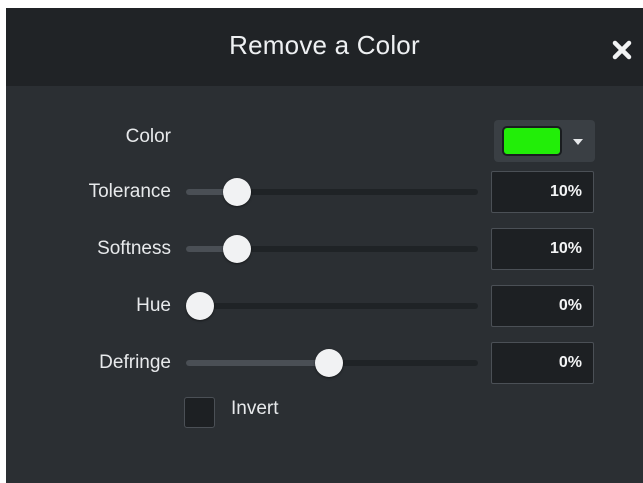  Describe the element at coordinates (135, 362) in the screenshot. I see `defringe-label: Defringe` at that location.